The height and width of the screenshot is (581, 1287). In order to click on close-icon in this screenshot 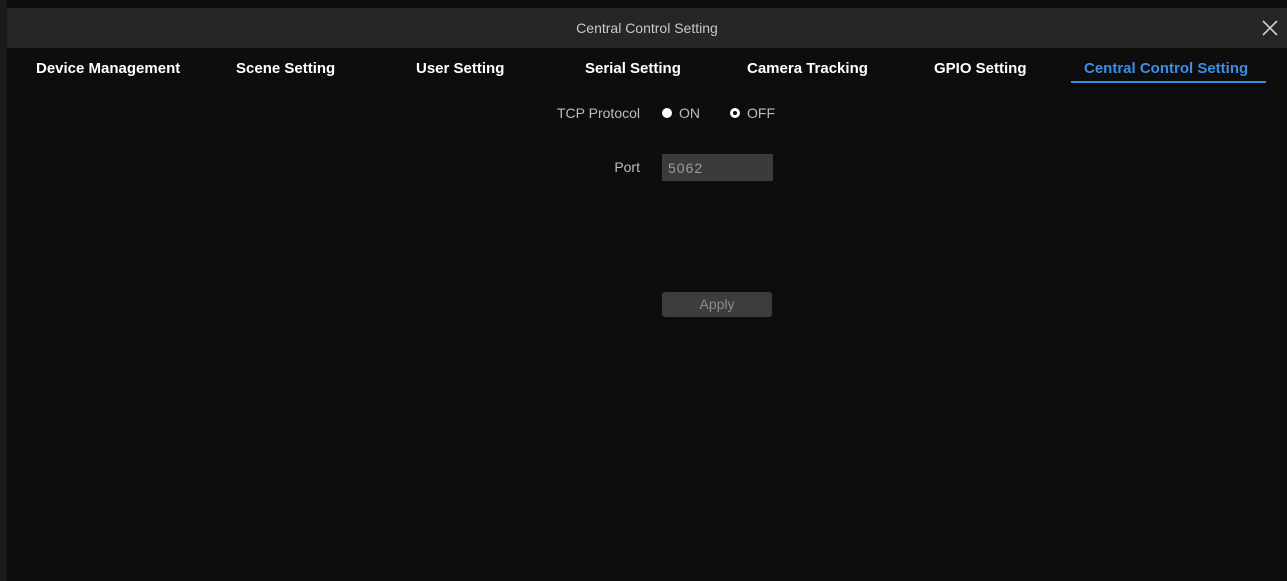, I will do `click(1270, 28)`.